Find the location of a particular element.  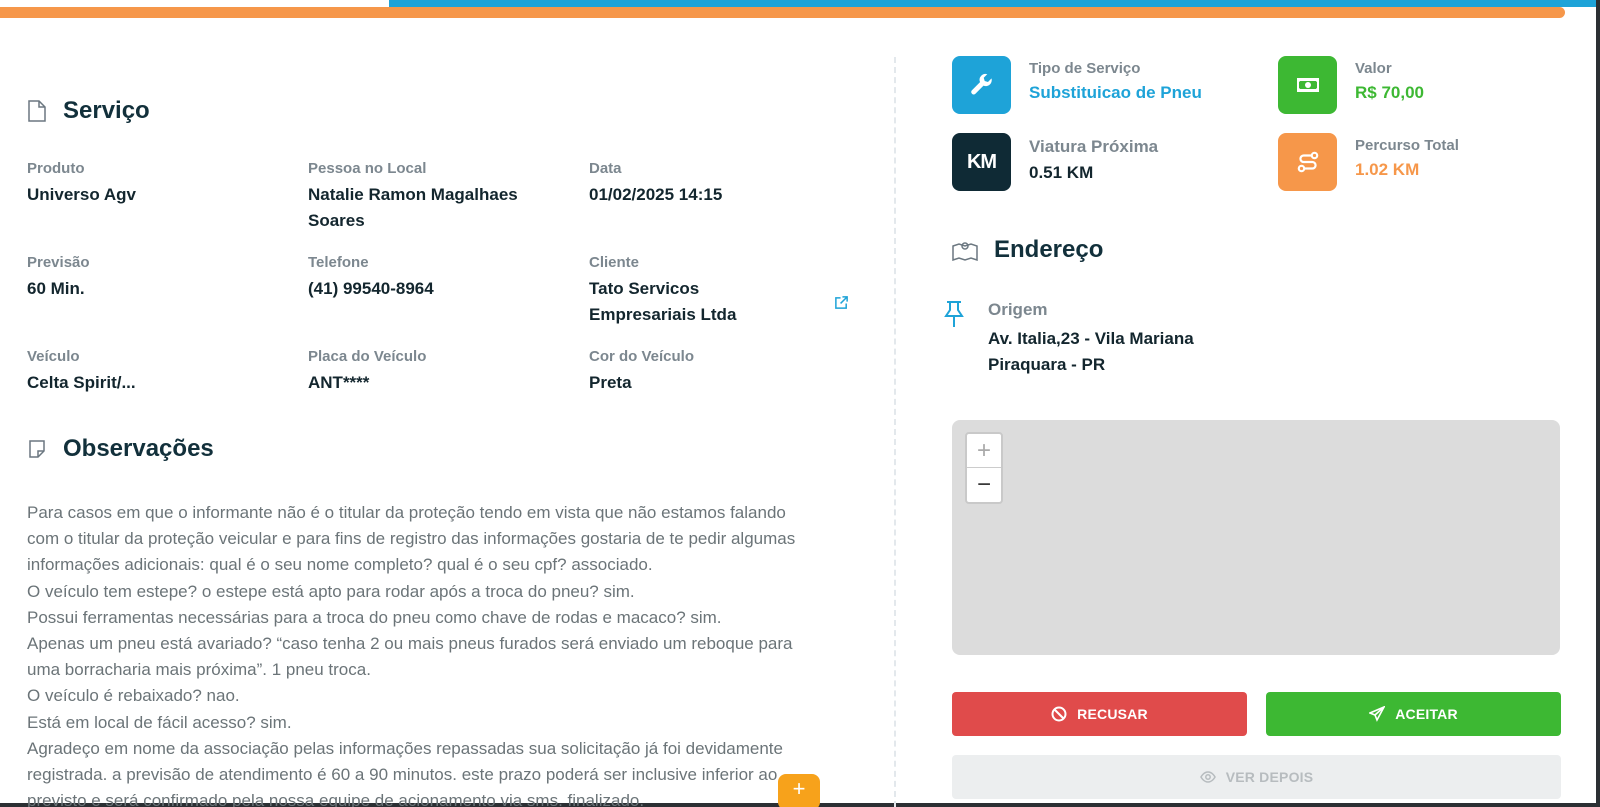

field-produto: Produto Universo Agv is located at coordinates (158, 184).